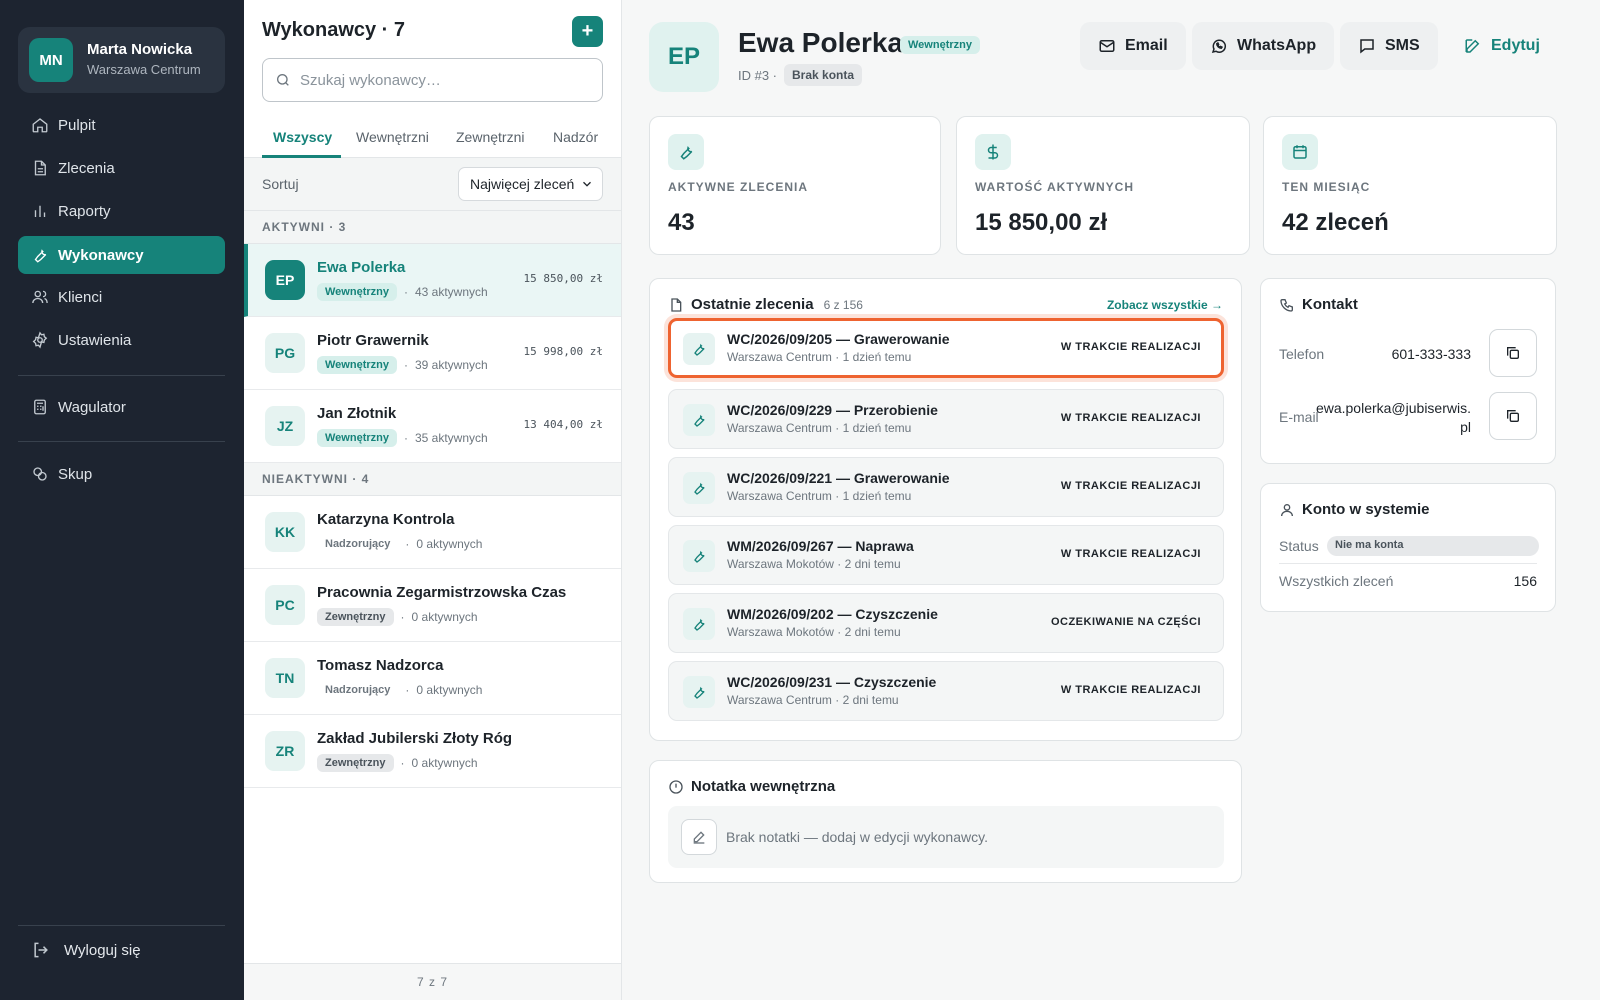  I want to click on nav-item-raporty: Raporty, so click(121, 211).